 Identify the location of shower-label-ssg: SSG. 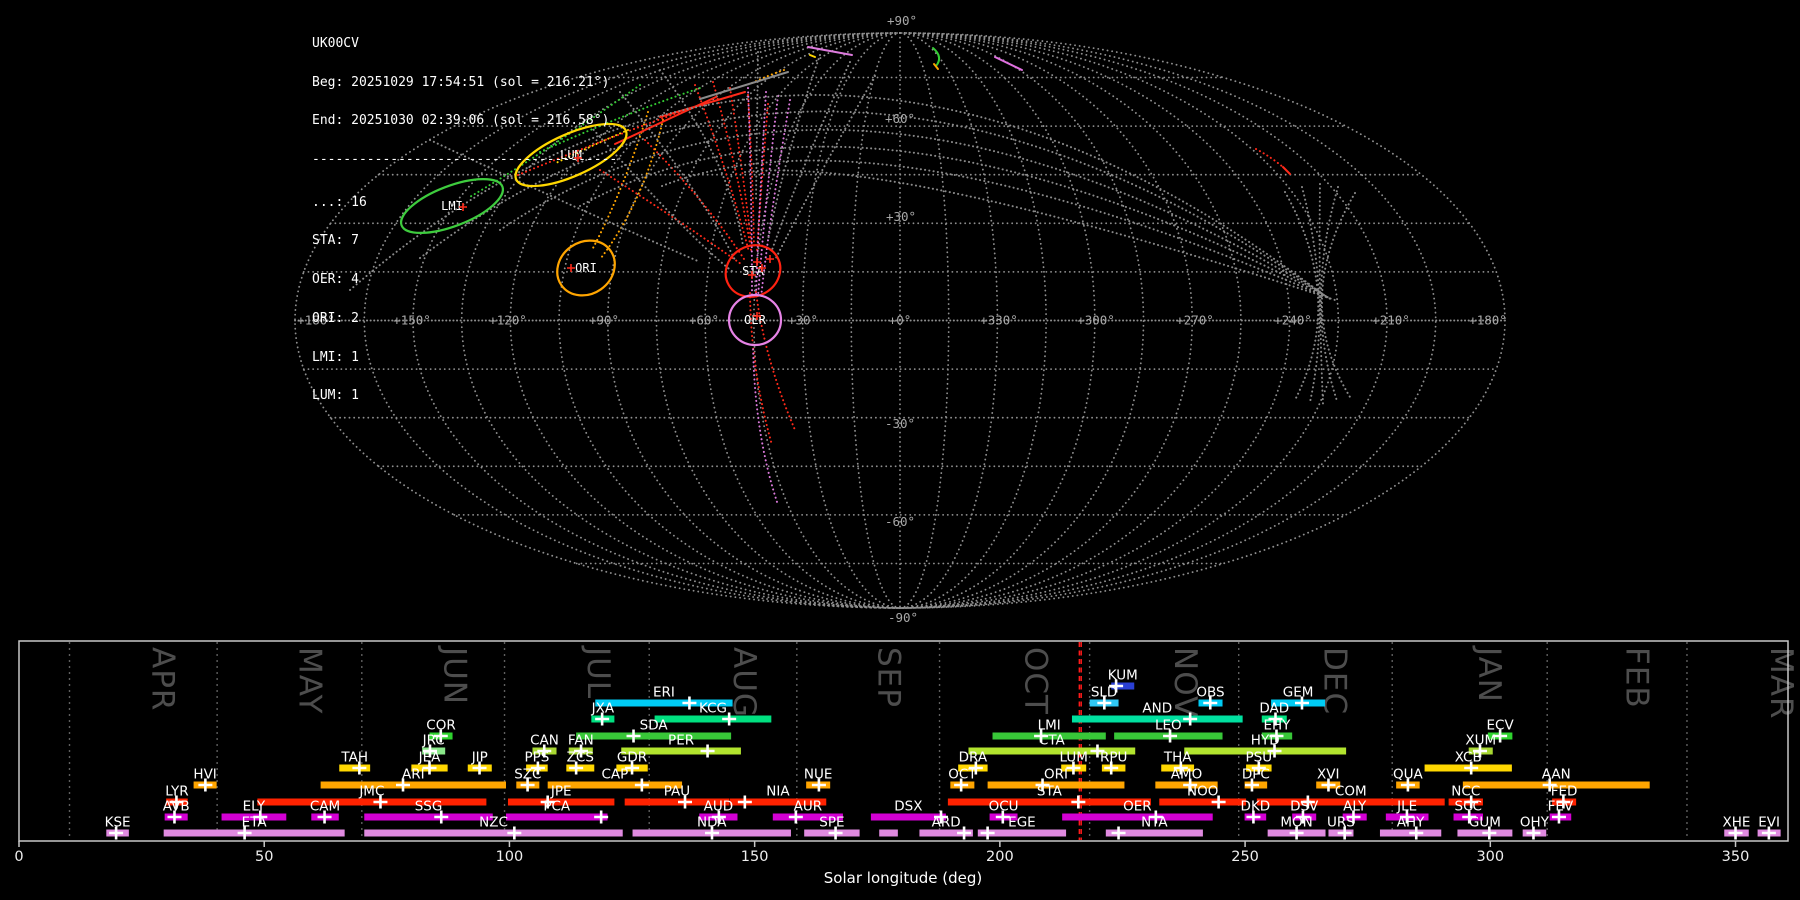
(429, 807).